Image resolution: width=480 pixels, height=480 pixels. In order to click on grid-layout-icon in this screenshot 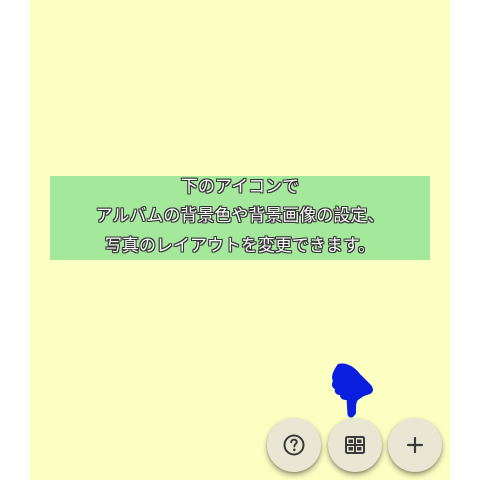, I will do `click(355, 445)`.